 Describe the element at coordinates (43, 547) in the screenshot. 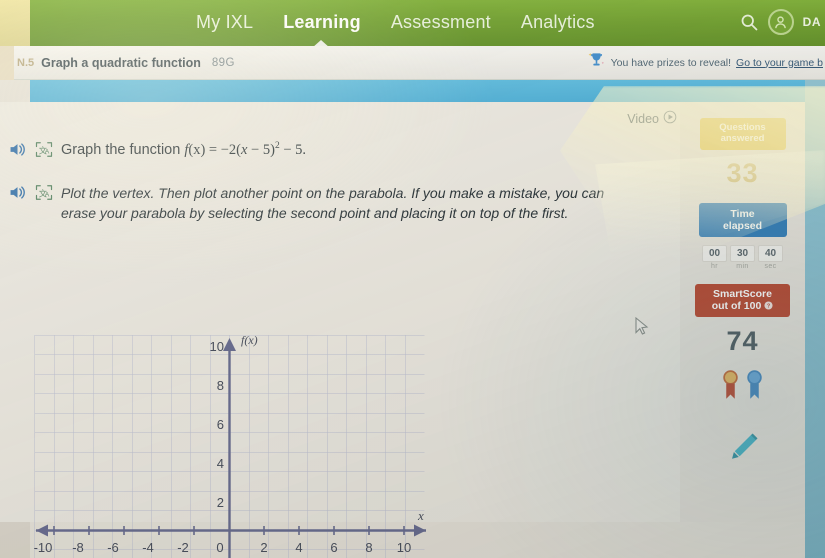

I see `xtick--10: -10` at that location.